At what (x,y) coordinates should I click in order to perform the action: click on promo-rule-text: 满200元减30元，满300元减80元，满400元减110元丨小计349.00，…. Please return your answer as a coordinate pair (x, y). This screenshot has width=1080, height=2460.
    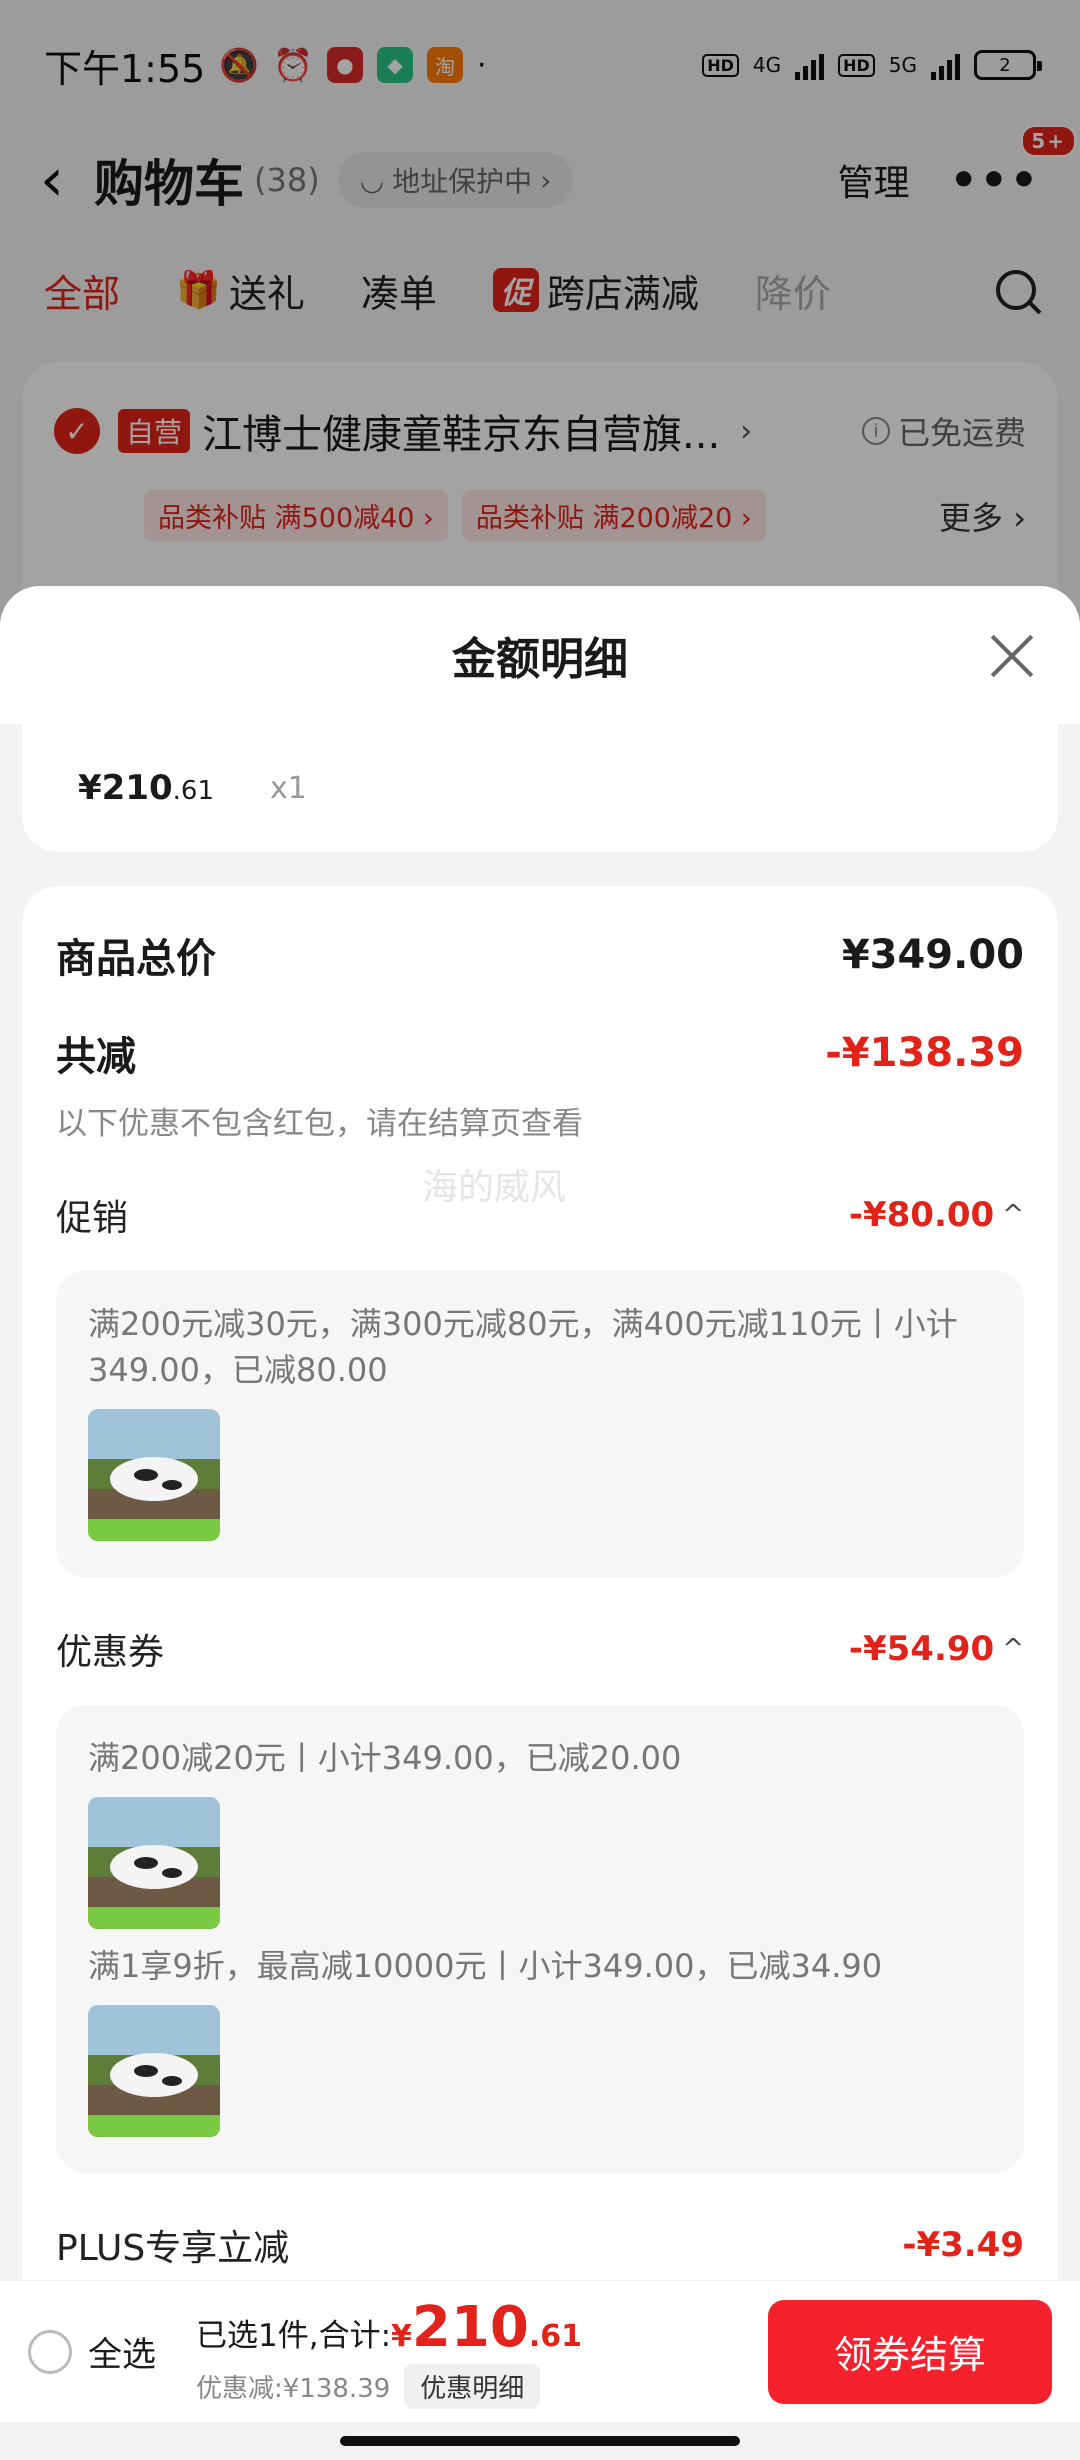
    Looking at the image, I should click on (523, 1347).